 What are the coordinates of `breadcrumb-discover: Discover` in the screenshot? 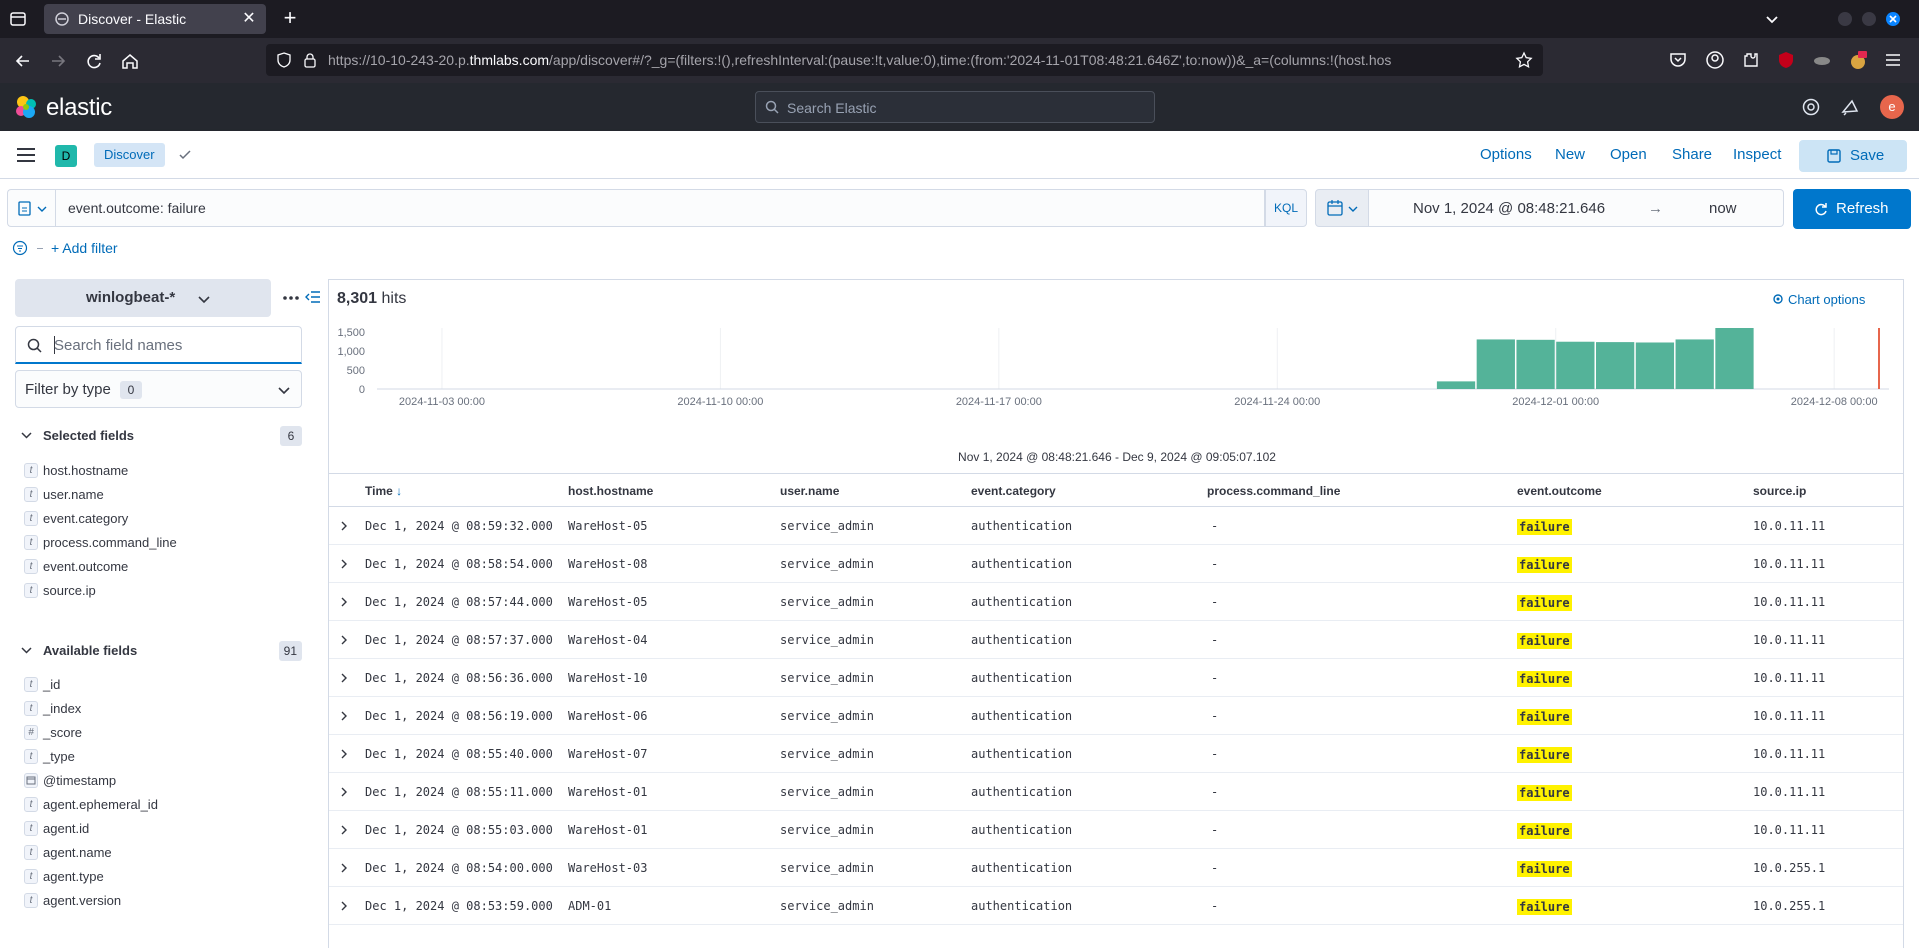 It's located at (129, 155).